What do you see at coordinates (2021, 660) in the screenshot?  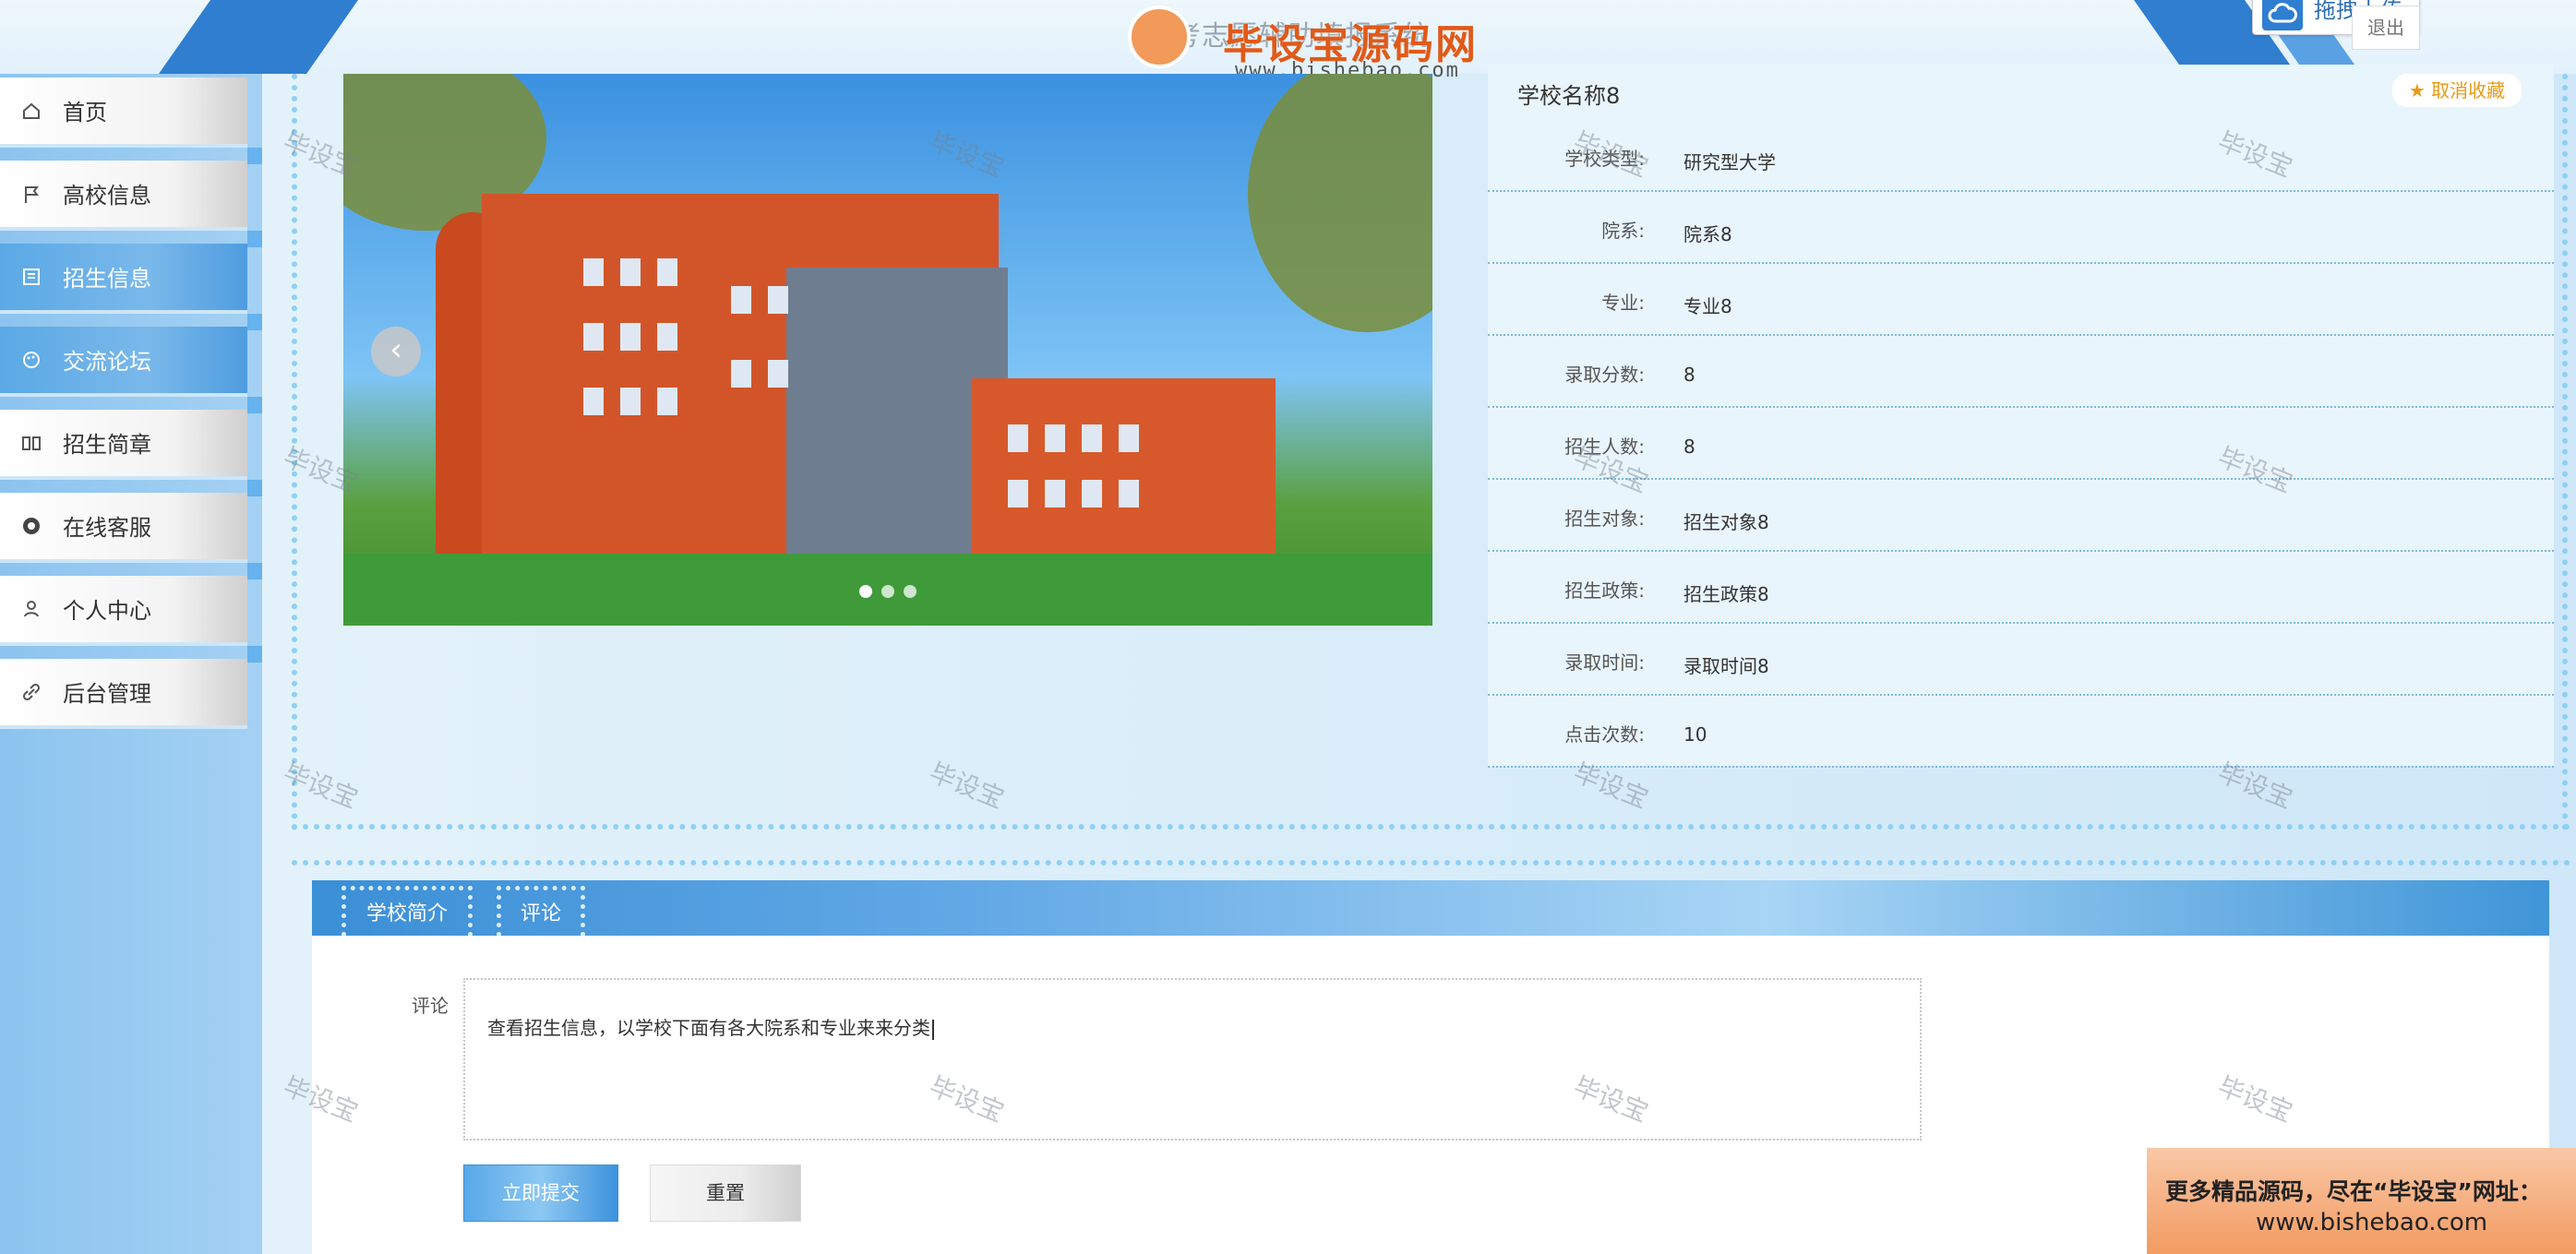 I see `detail-row: 录取时间: 录取时间8` at bounding box center [2021, 660].